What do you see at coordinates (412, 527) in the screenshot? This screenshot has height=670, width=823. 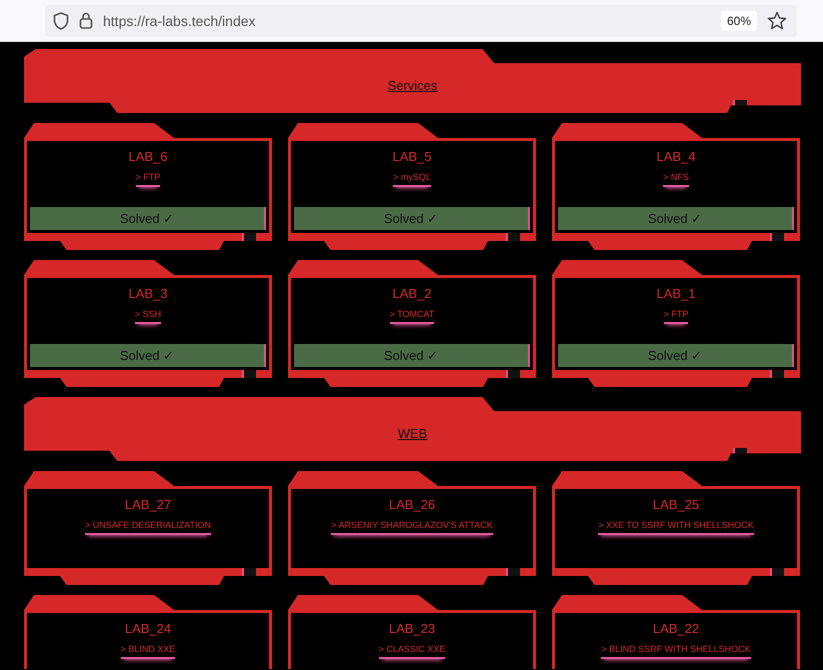 I see `lab-link: > ARSENIY SHAROGLAZOV'S ATTACK` at bounding box center [412, 527].